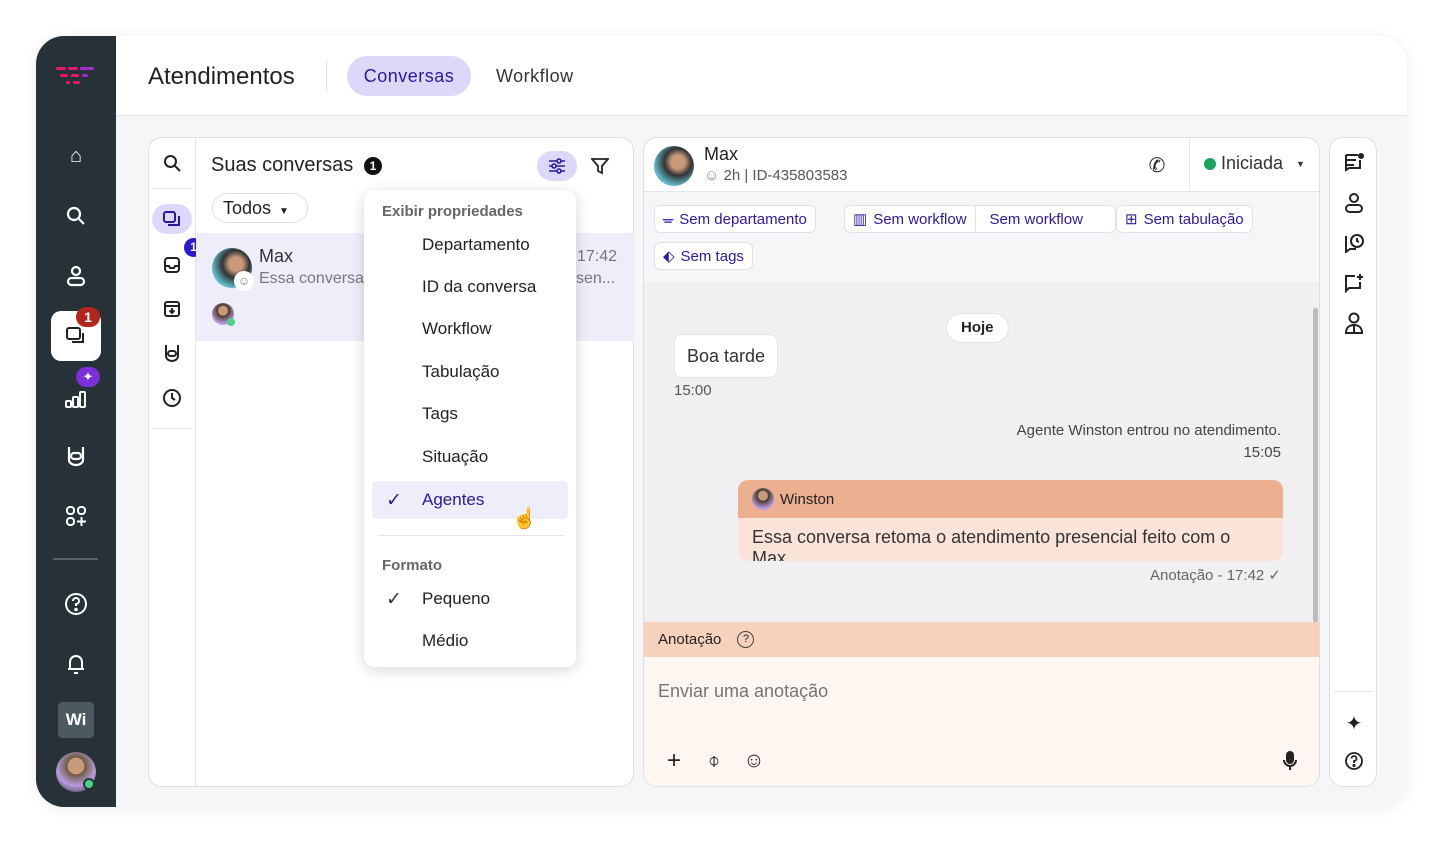  I want to click on tabulation-chip: ⊞ Sem tabulação, so click(1184, 219).